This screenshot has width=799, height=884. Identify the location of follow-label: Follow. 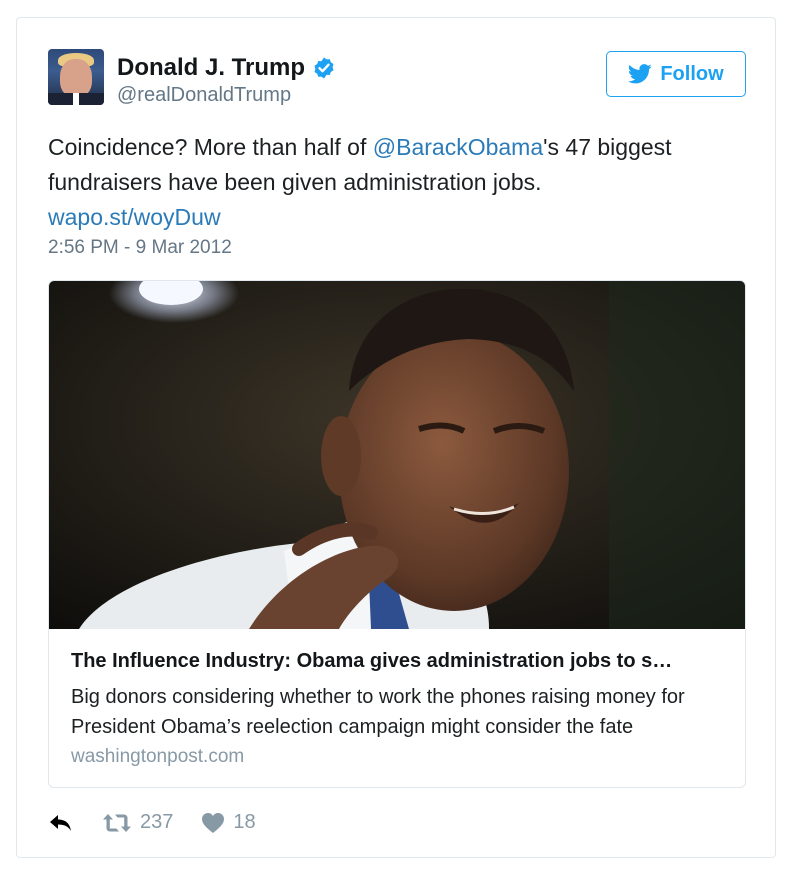
(692, 73).